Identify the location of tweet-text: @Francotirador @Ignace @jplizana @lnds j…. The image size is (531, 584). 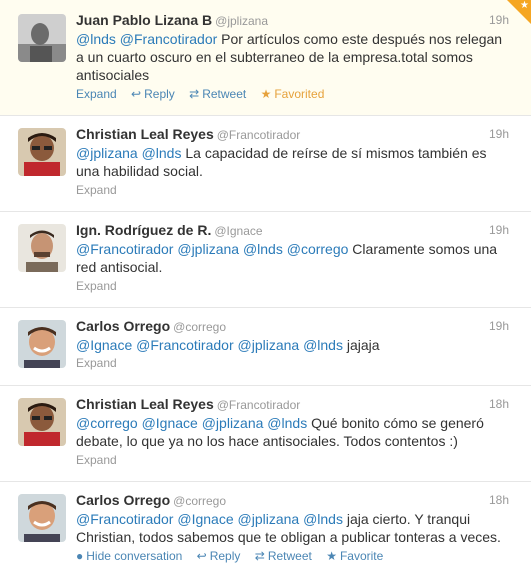
(294, 528).